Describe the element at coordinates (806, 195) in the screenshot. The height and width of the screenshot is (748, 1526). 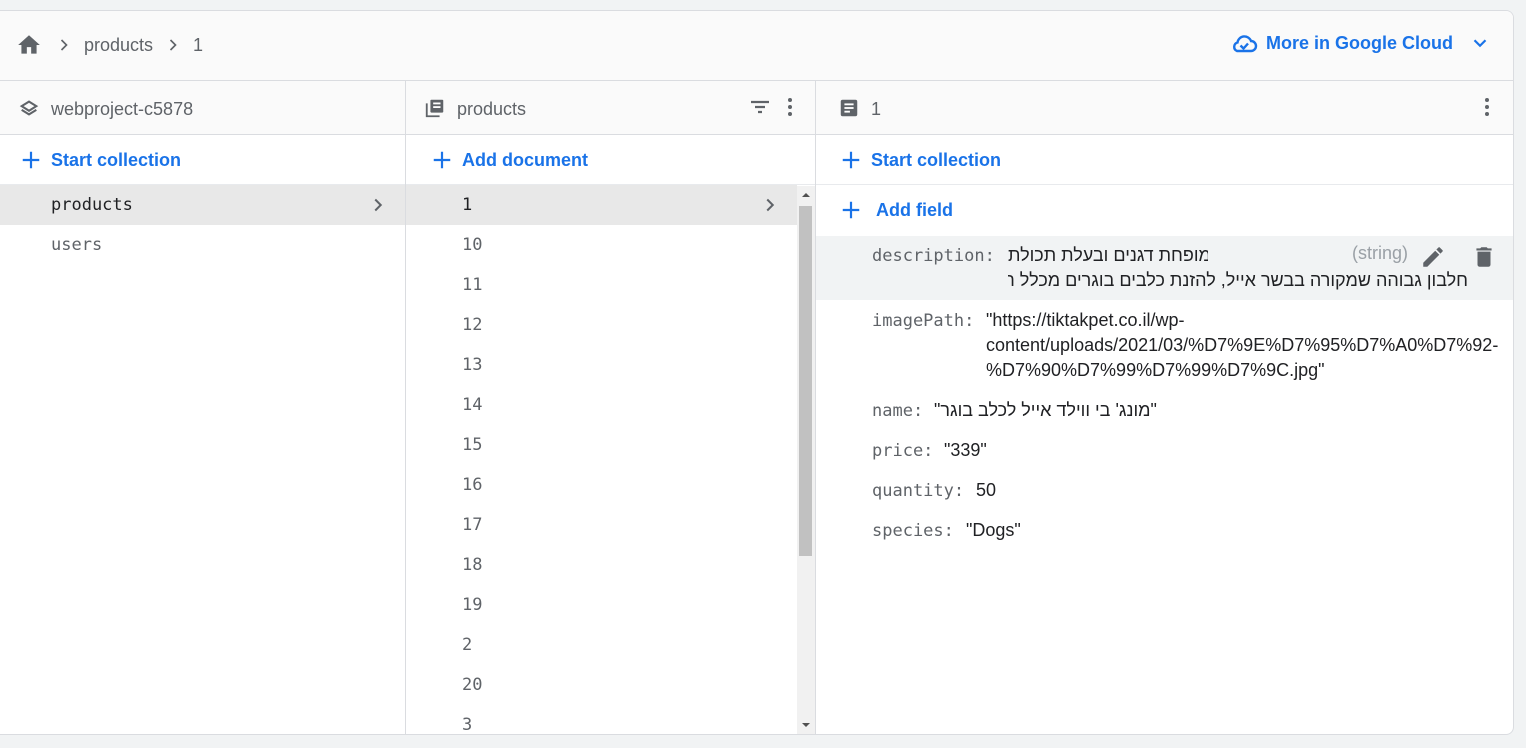
I see `scroll-up-icon` at that location.